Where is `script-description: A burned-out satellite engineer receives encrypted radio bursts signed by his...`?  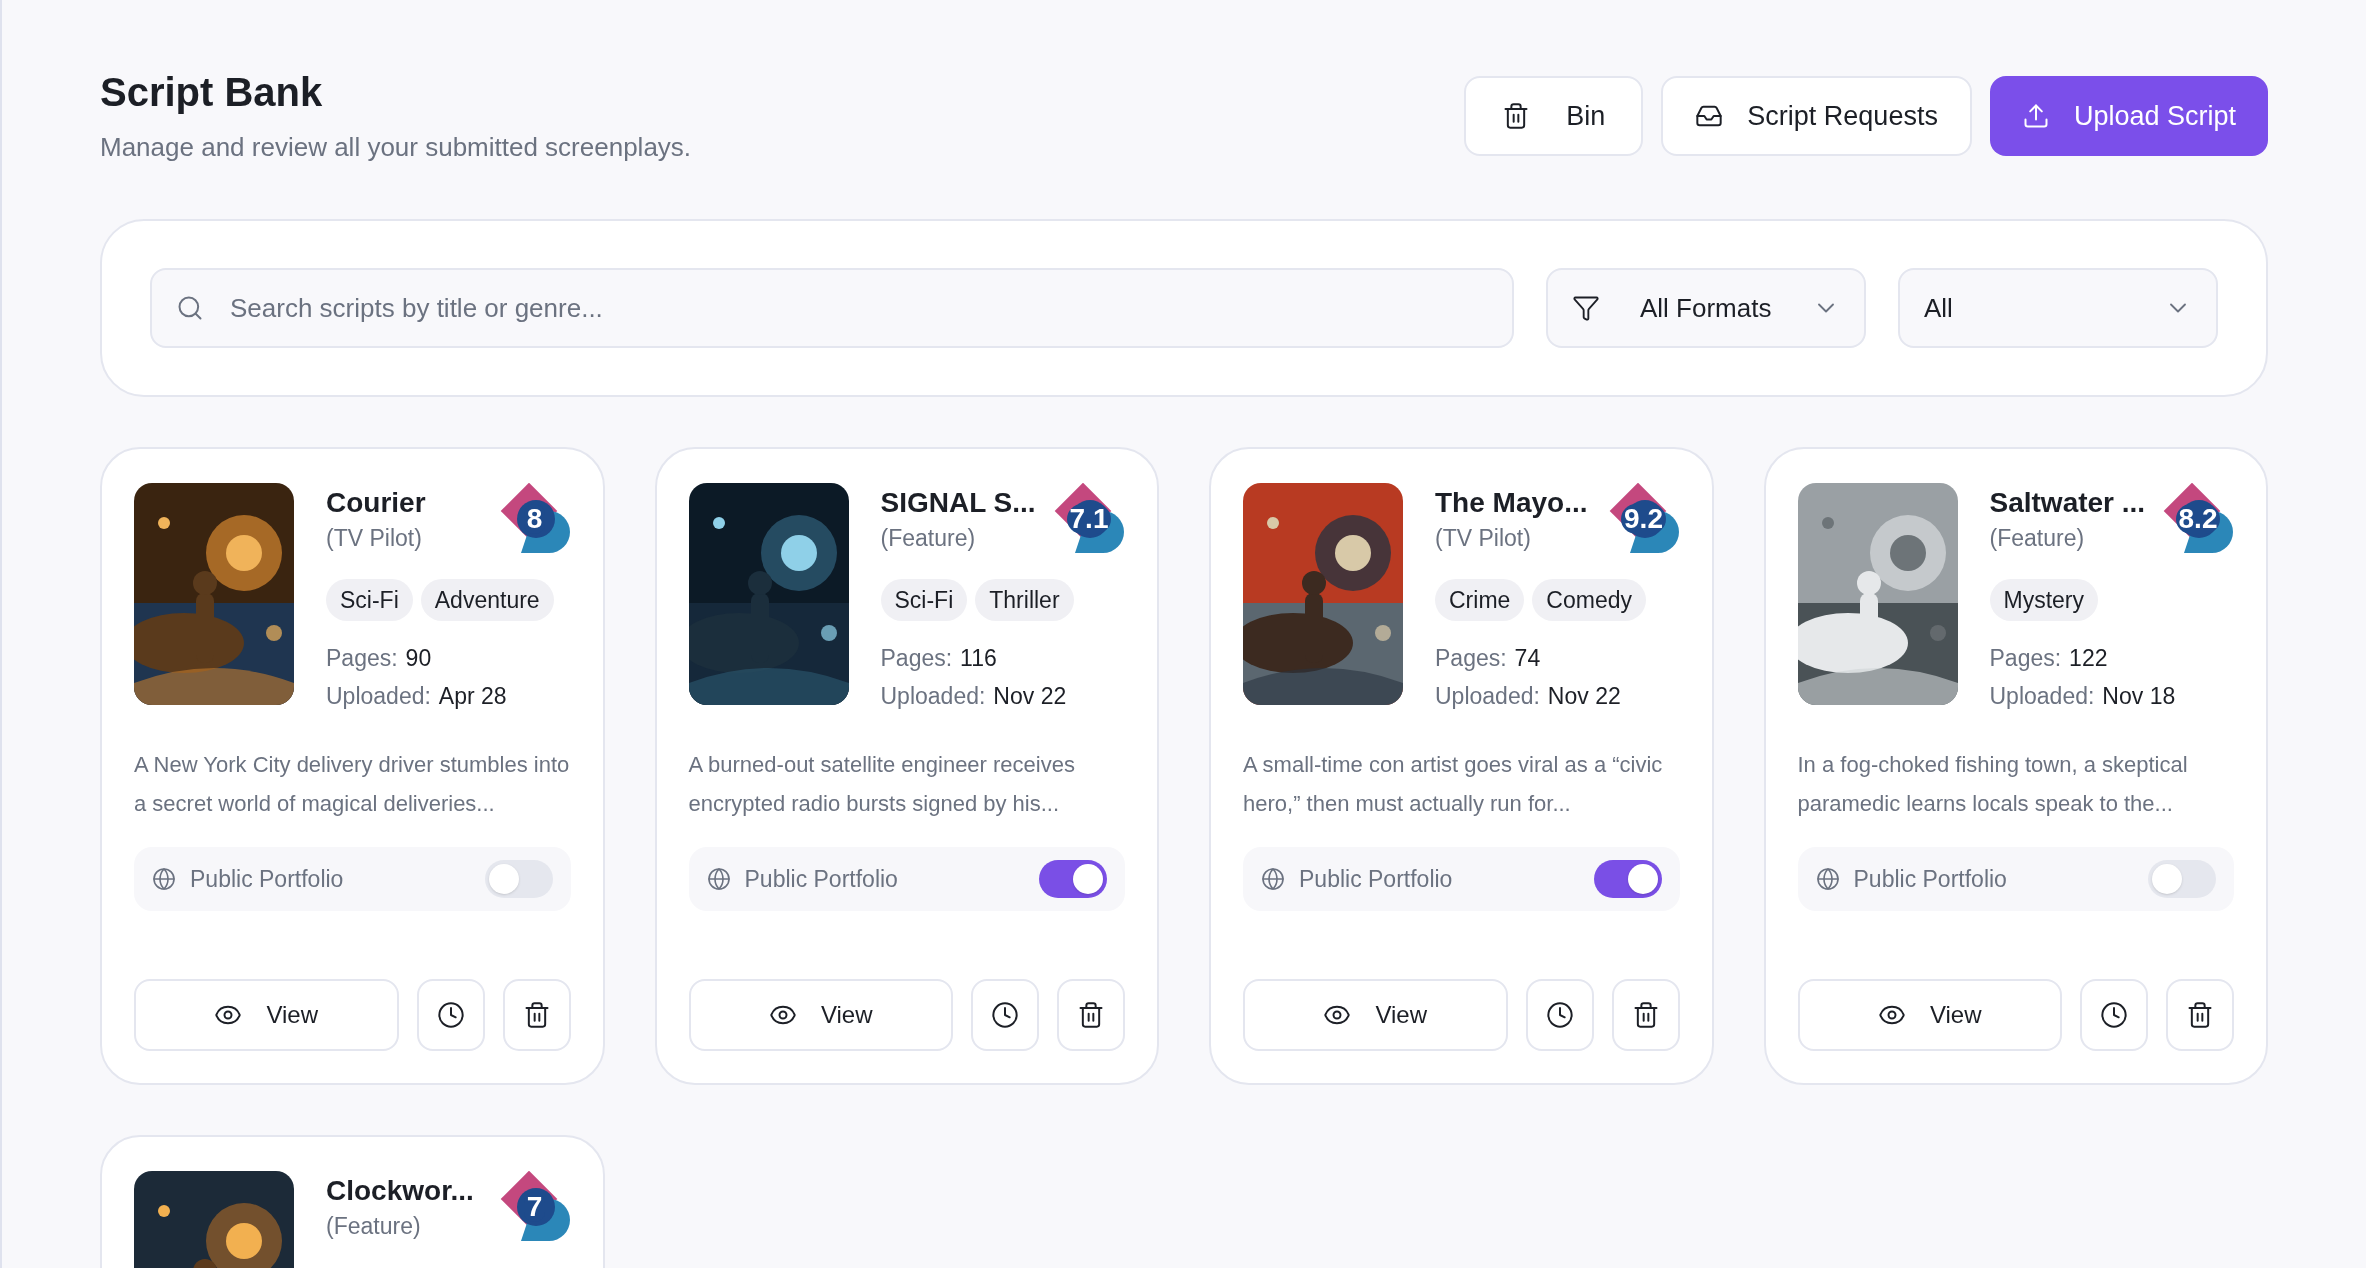
script-description: A burned-out satellite engineer receives encrypted radio bursts signed by his... is located at coordinates (882, 784).